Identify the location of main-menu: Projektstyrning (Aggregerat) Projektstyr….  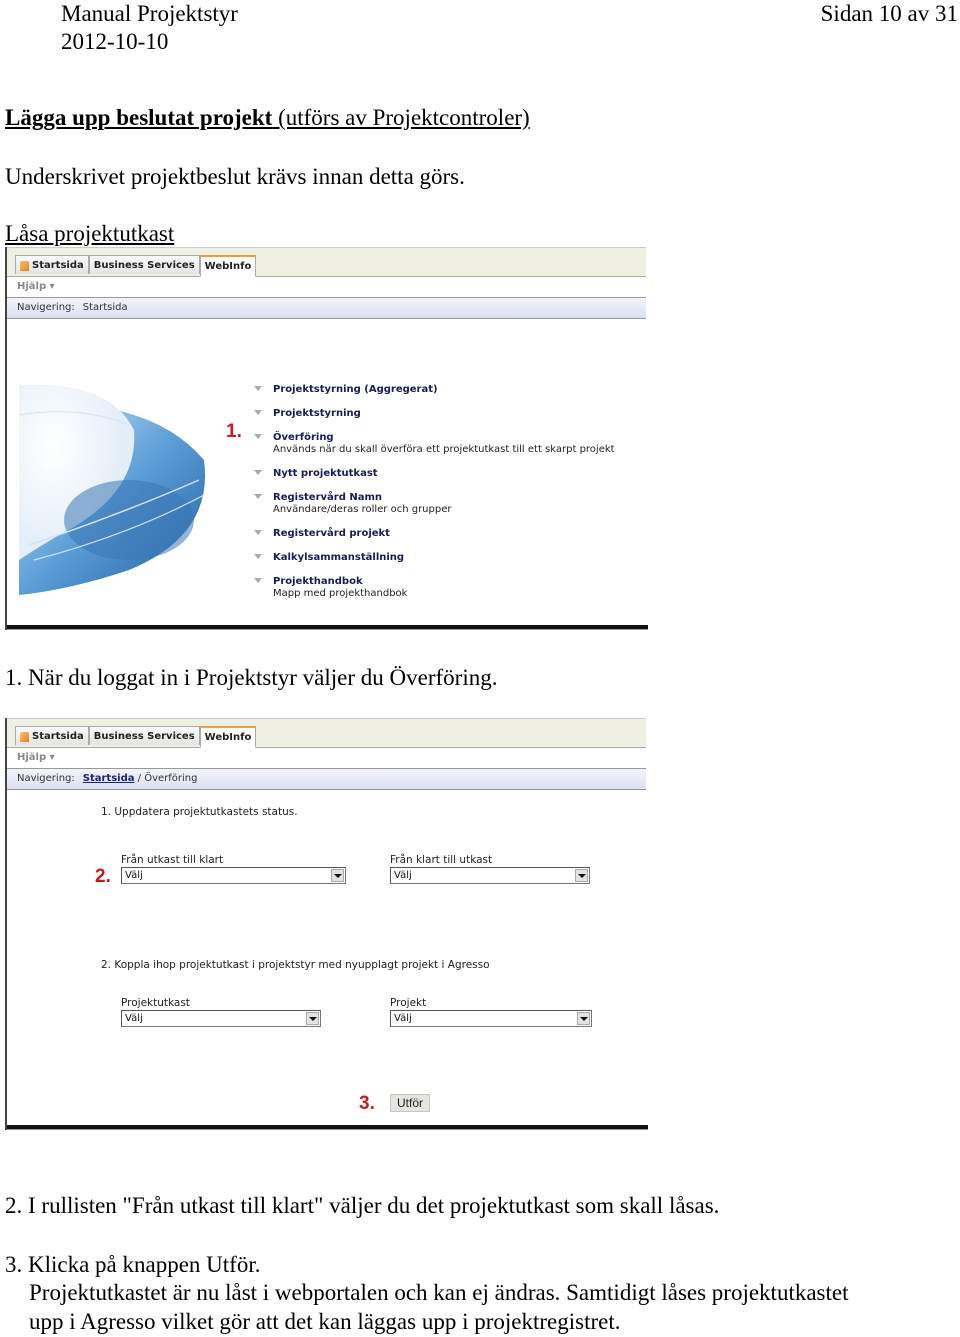
(434, 491).